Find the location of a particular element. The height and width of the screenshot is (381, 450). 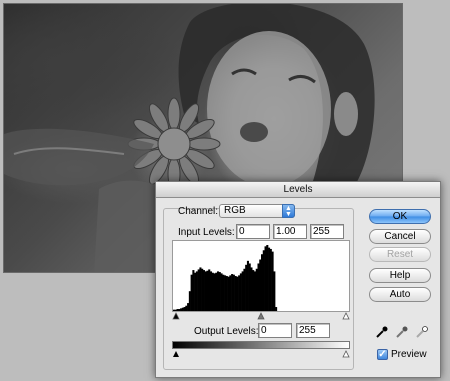

output-slider-track is located at coordinates (261, 354).